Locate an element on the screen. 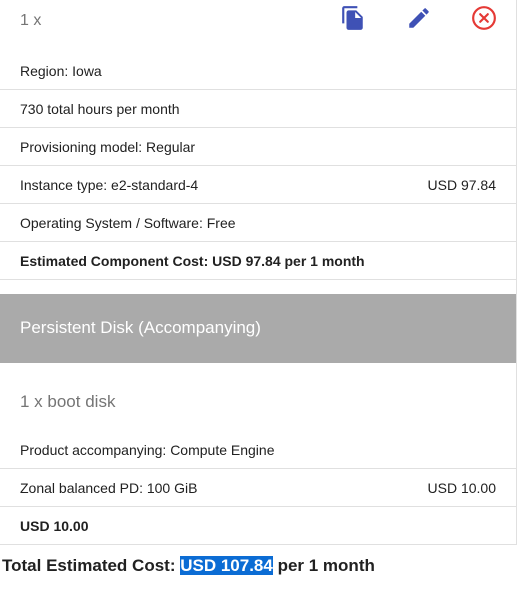  zonal-pd-label: Zonal balanced PD: 100 GiB is located at coordinates (109, 488).